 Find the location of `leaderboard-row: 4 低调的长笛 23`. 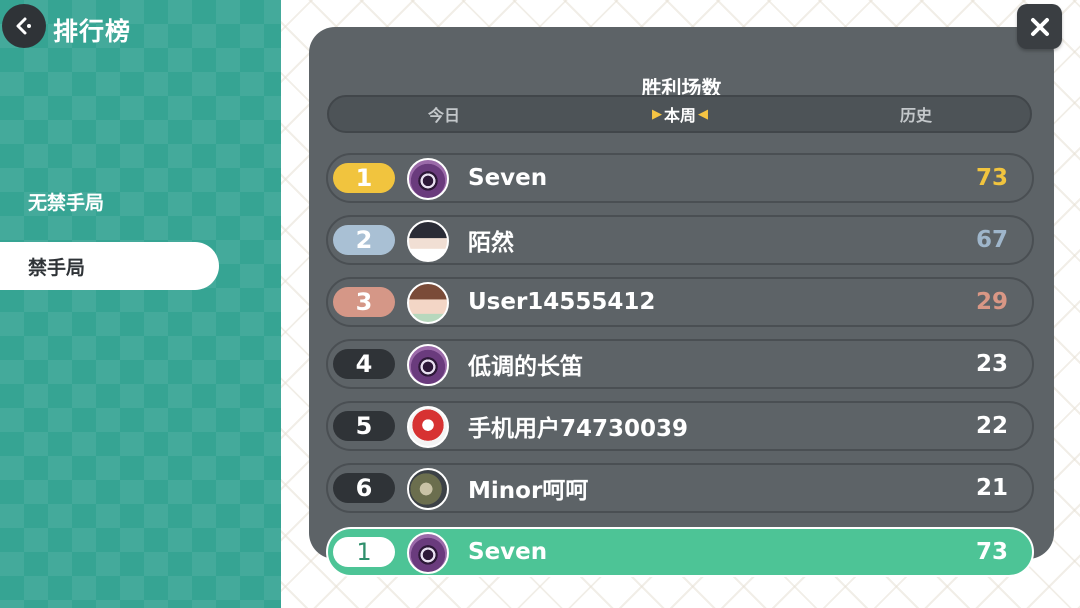

leaderboard-row: 4 低调的长笛 23 is located at coordinates (680, 364).